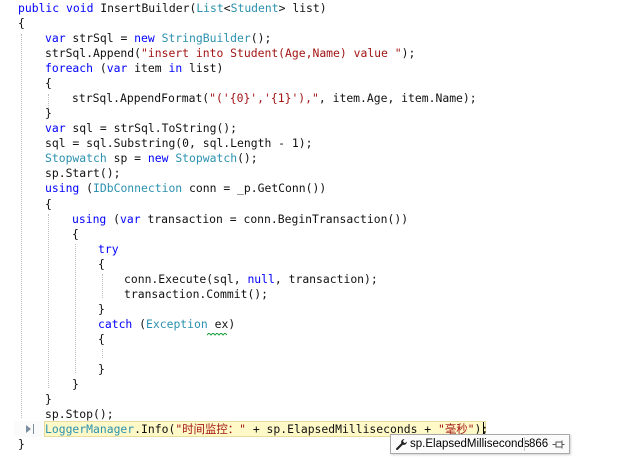  I want to click on execution-pointer-icon, so click(28, 429).